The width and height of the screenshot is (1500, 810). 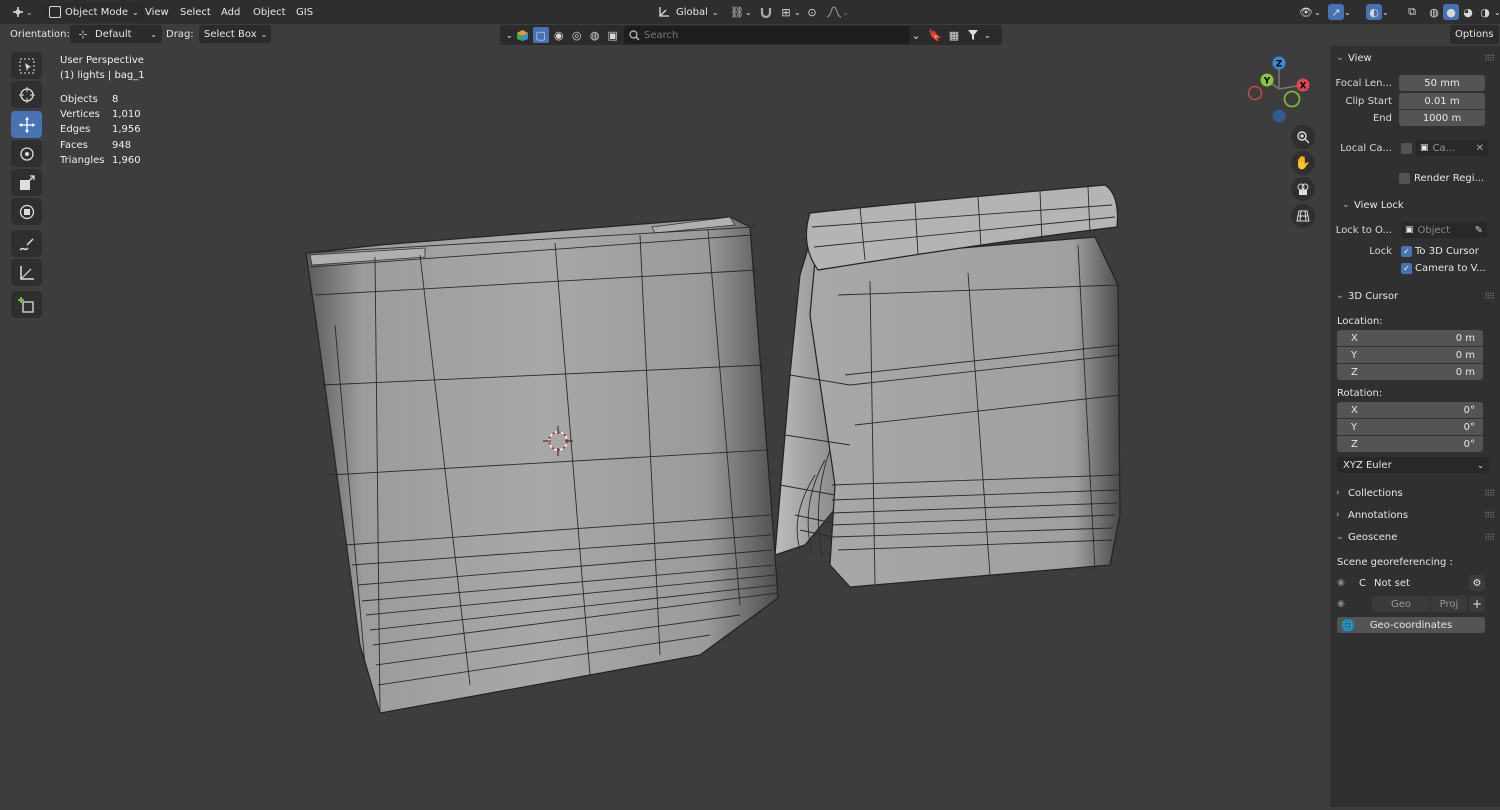 What do you see at coordinates (1452, 148) in the screenshot?
I see `local-camera-field: ▣ Ca... ✕` at bounding box center [1452, 148].